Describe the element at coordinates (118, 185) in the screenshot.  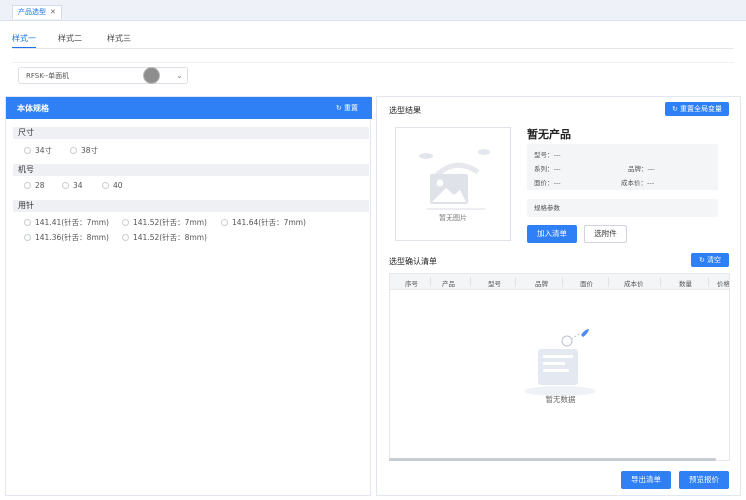
I see `radio-label: 40` at that location.